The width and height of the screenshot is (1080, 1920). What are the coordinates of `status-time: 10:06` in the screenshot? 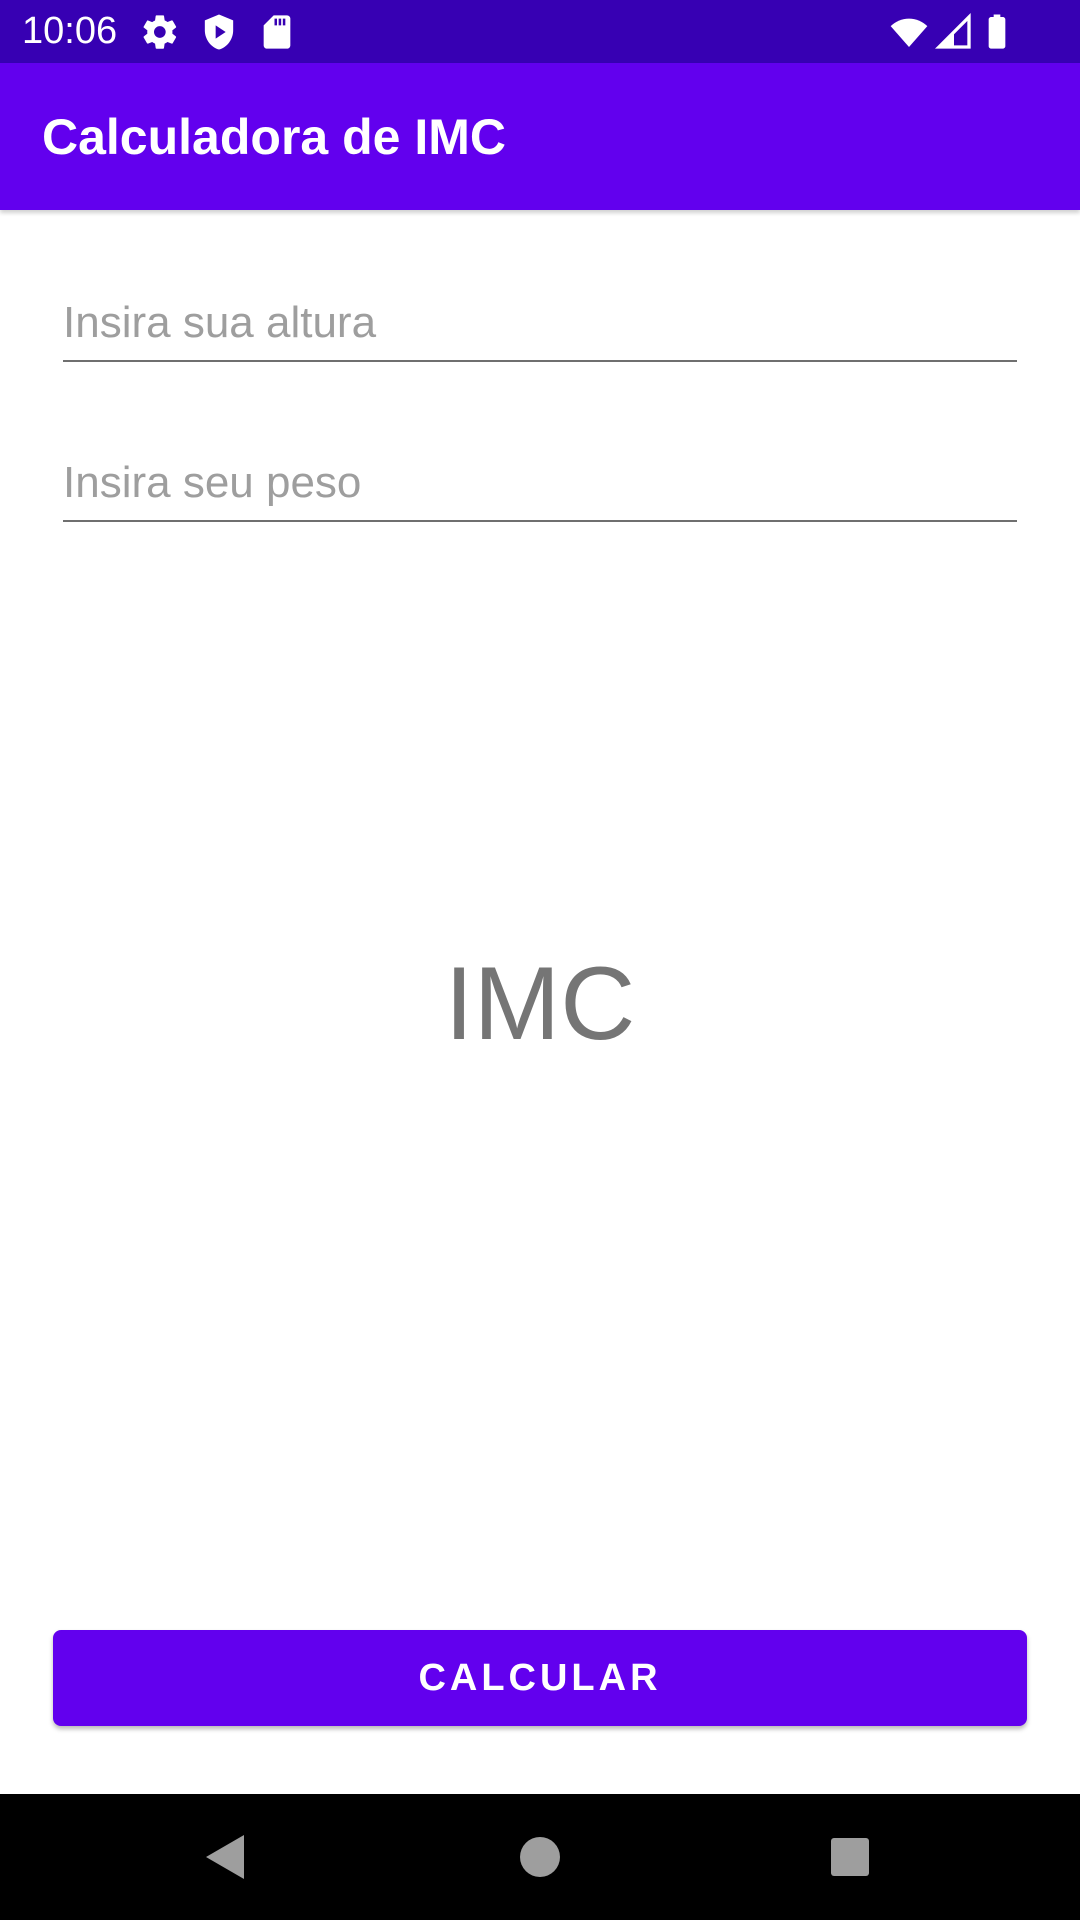 It's located at (70, 31).